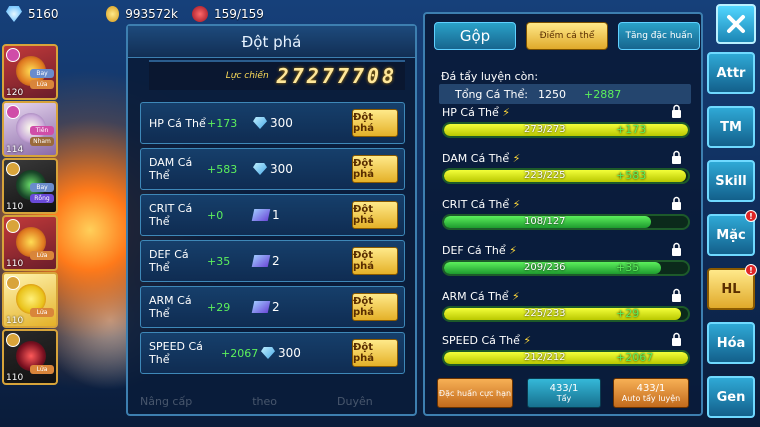 The width and height of the screenshot is (760, 427). Describe the element at coordinates (151, 14) in the screenshot. I see `coin-value: 993572k` at that location.